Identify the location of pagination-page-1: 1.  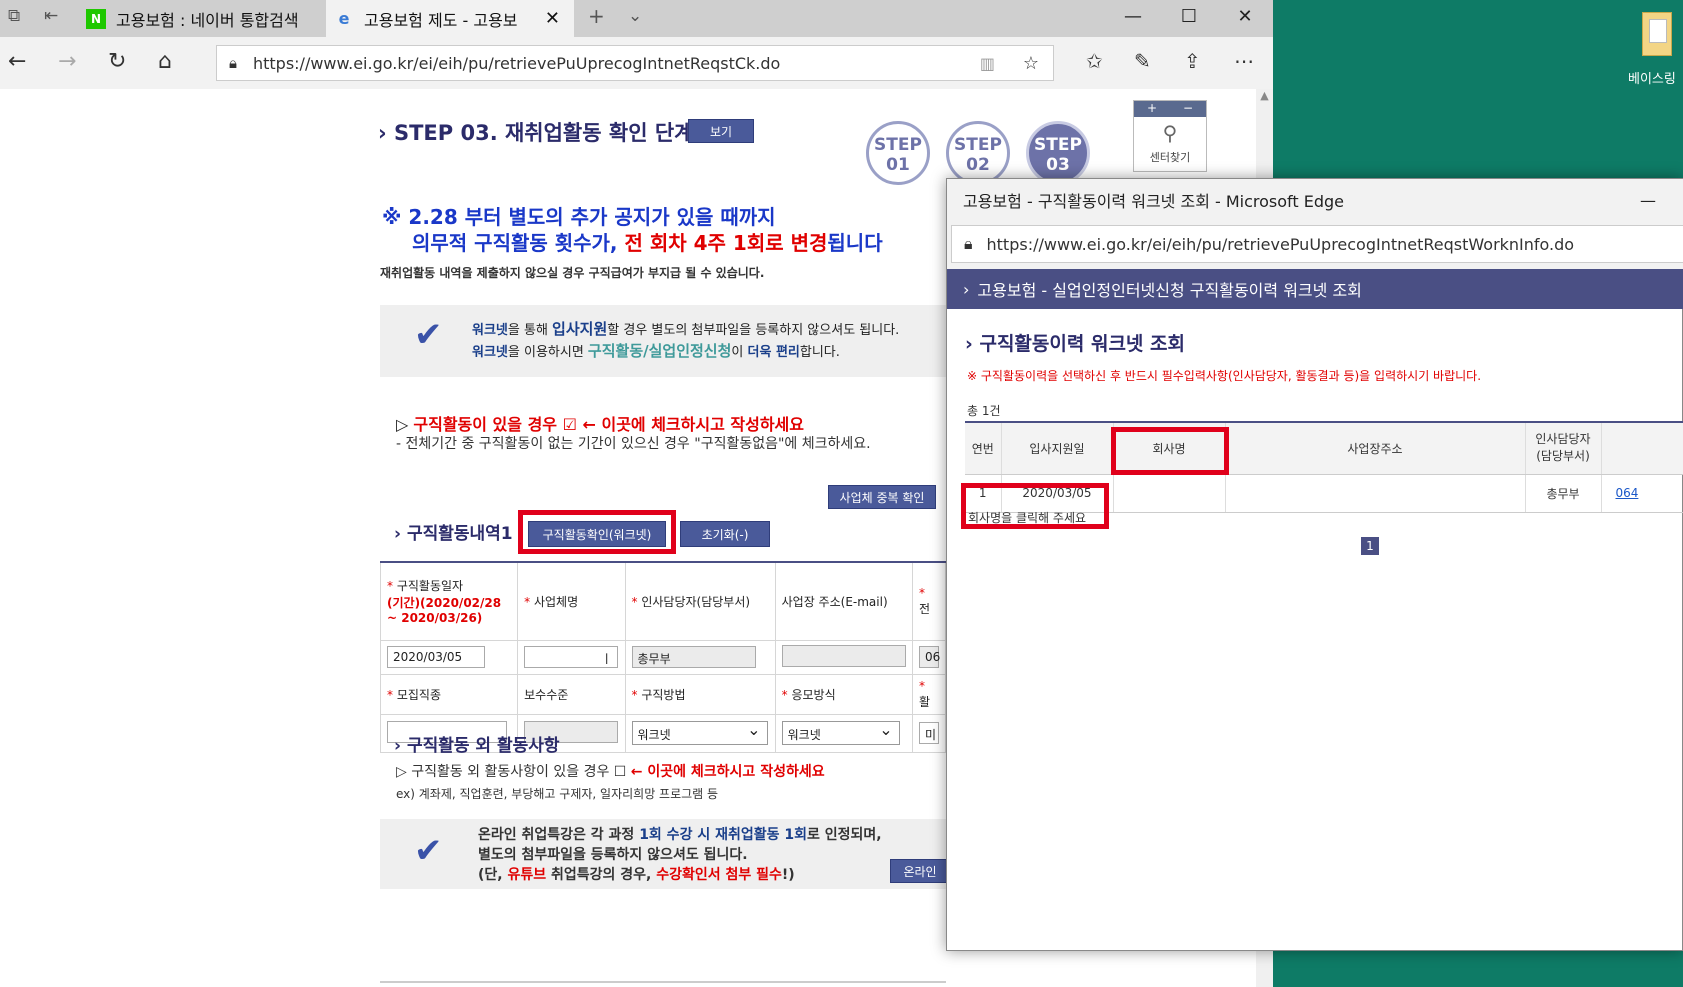
(1370, 546).